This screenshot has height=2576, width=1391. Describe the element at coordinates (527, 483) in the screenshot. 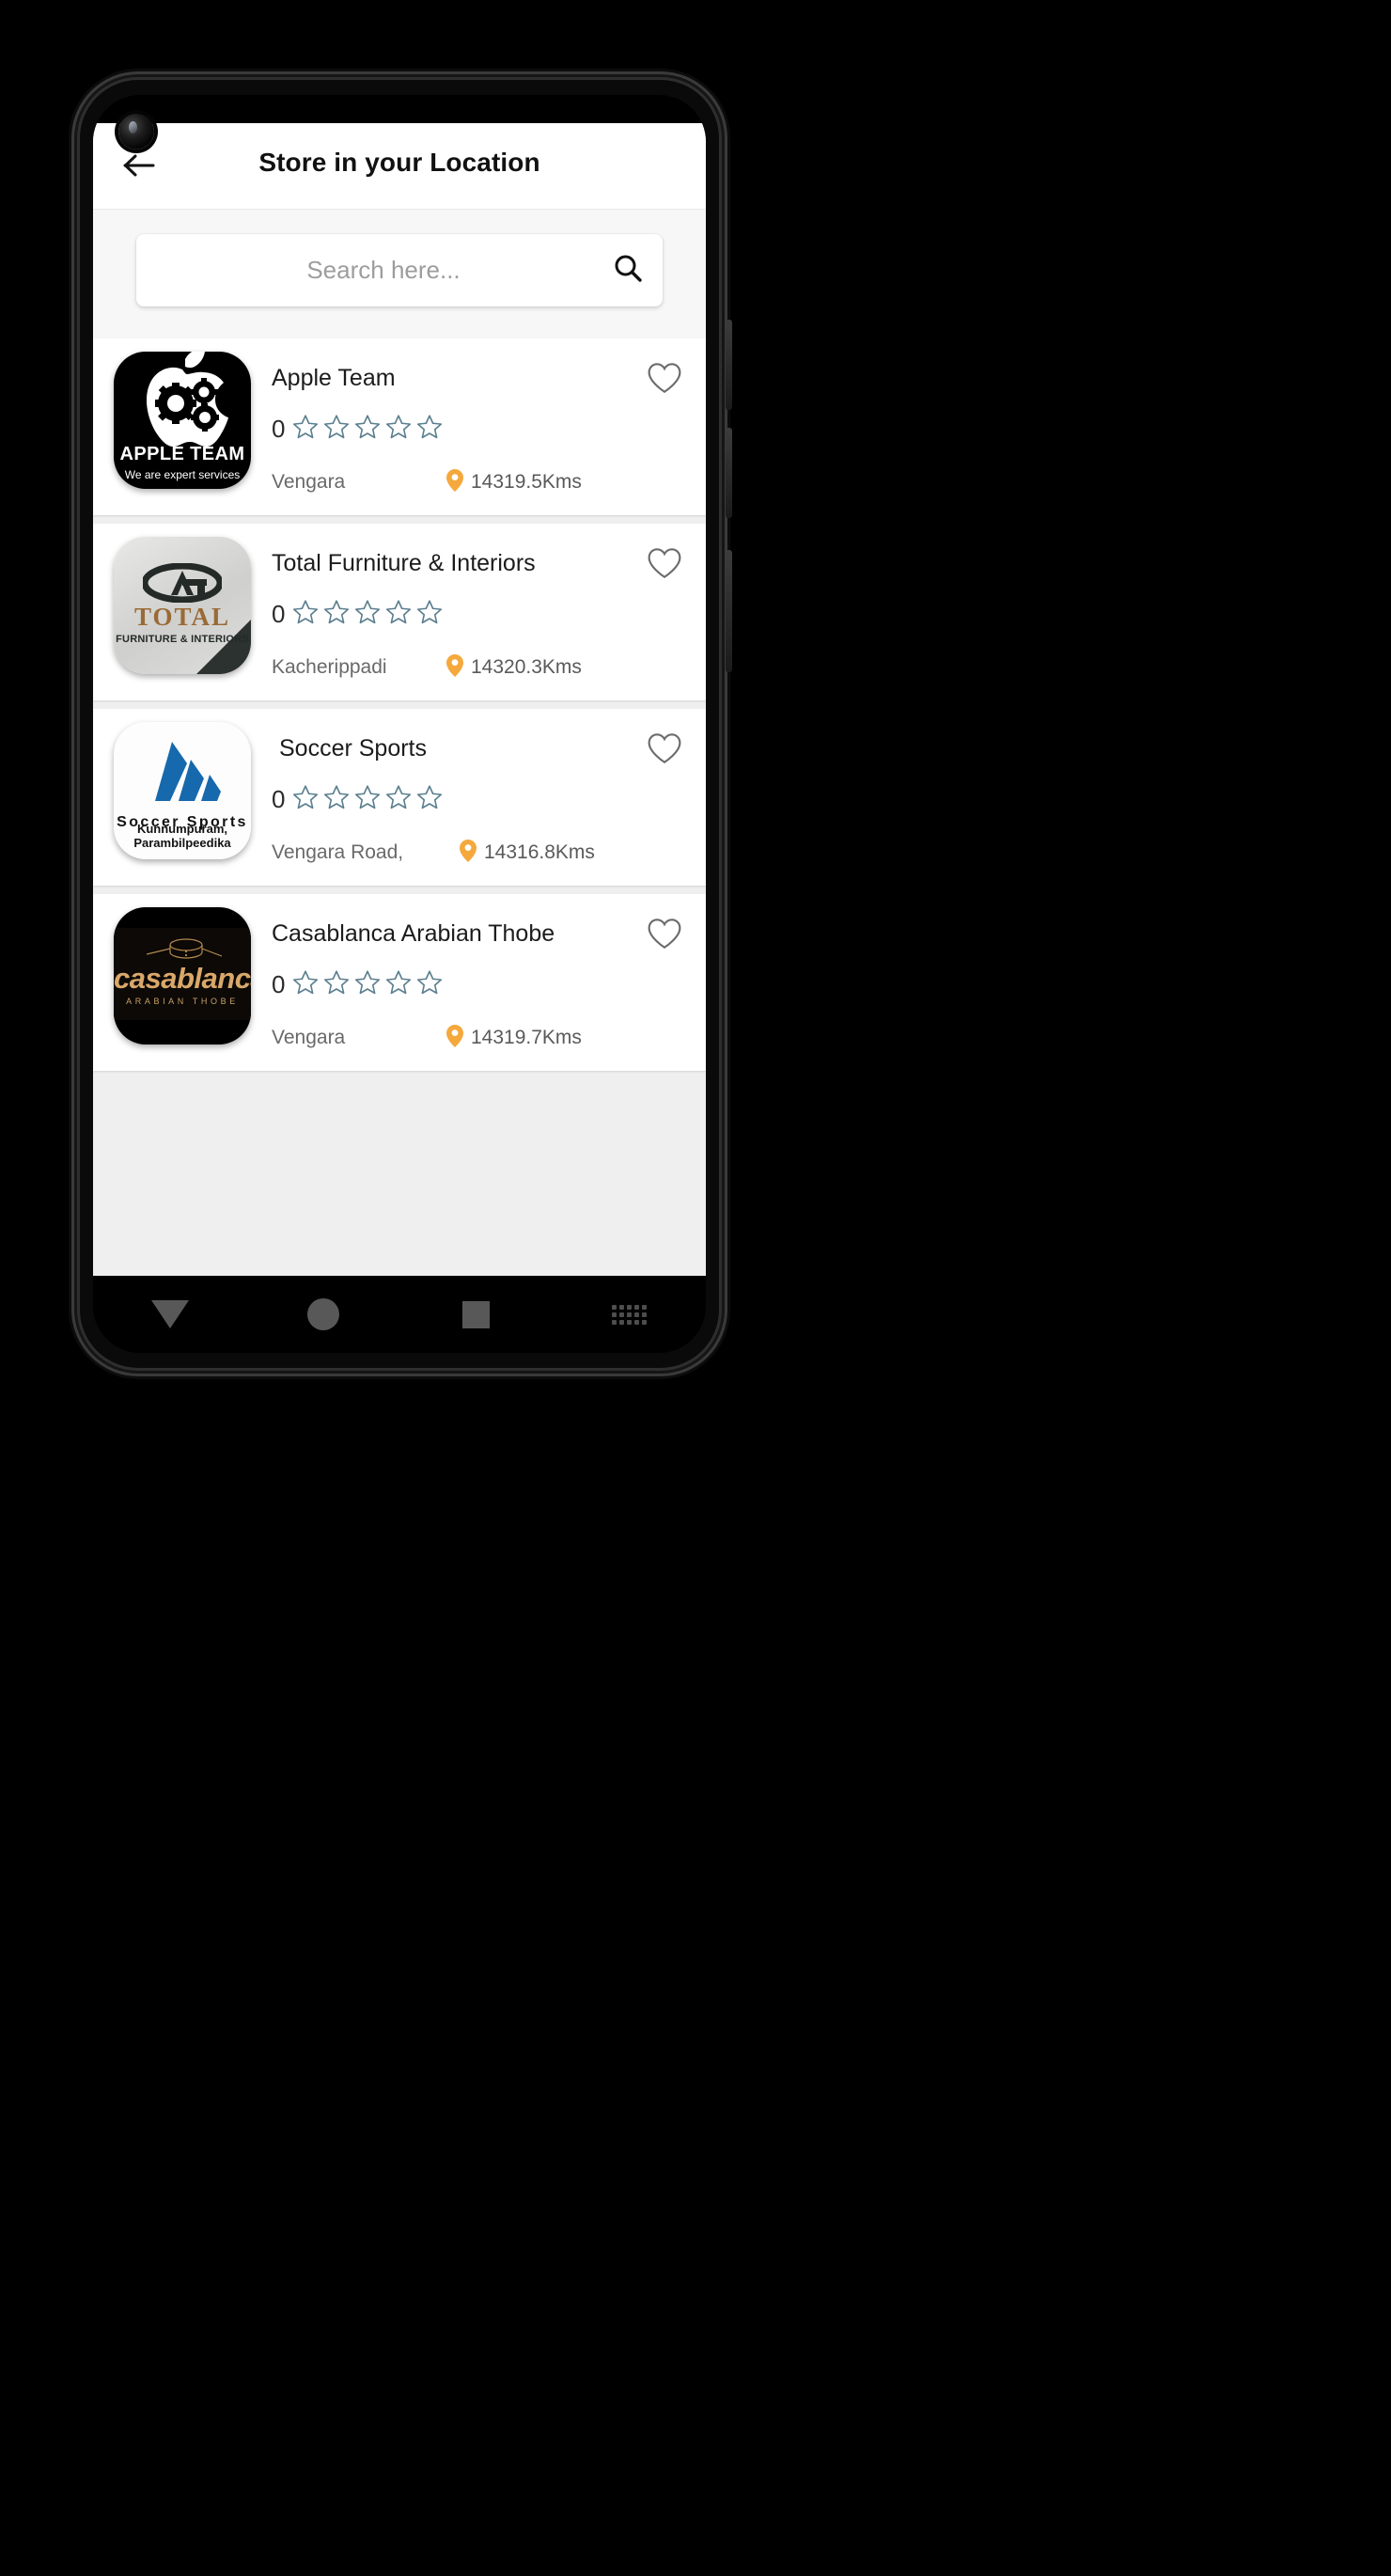

I see `distance-text: 14319.5Kms` at that location.